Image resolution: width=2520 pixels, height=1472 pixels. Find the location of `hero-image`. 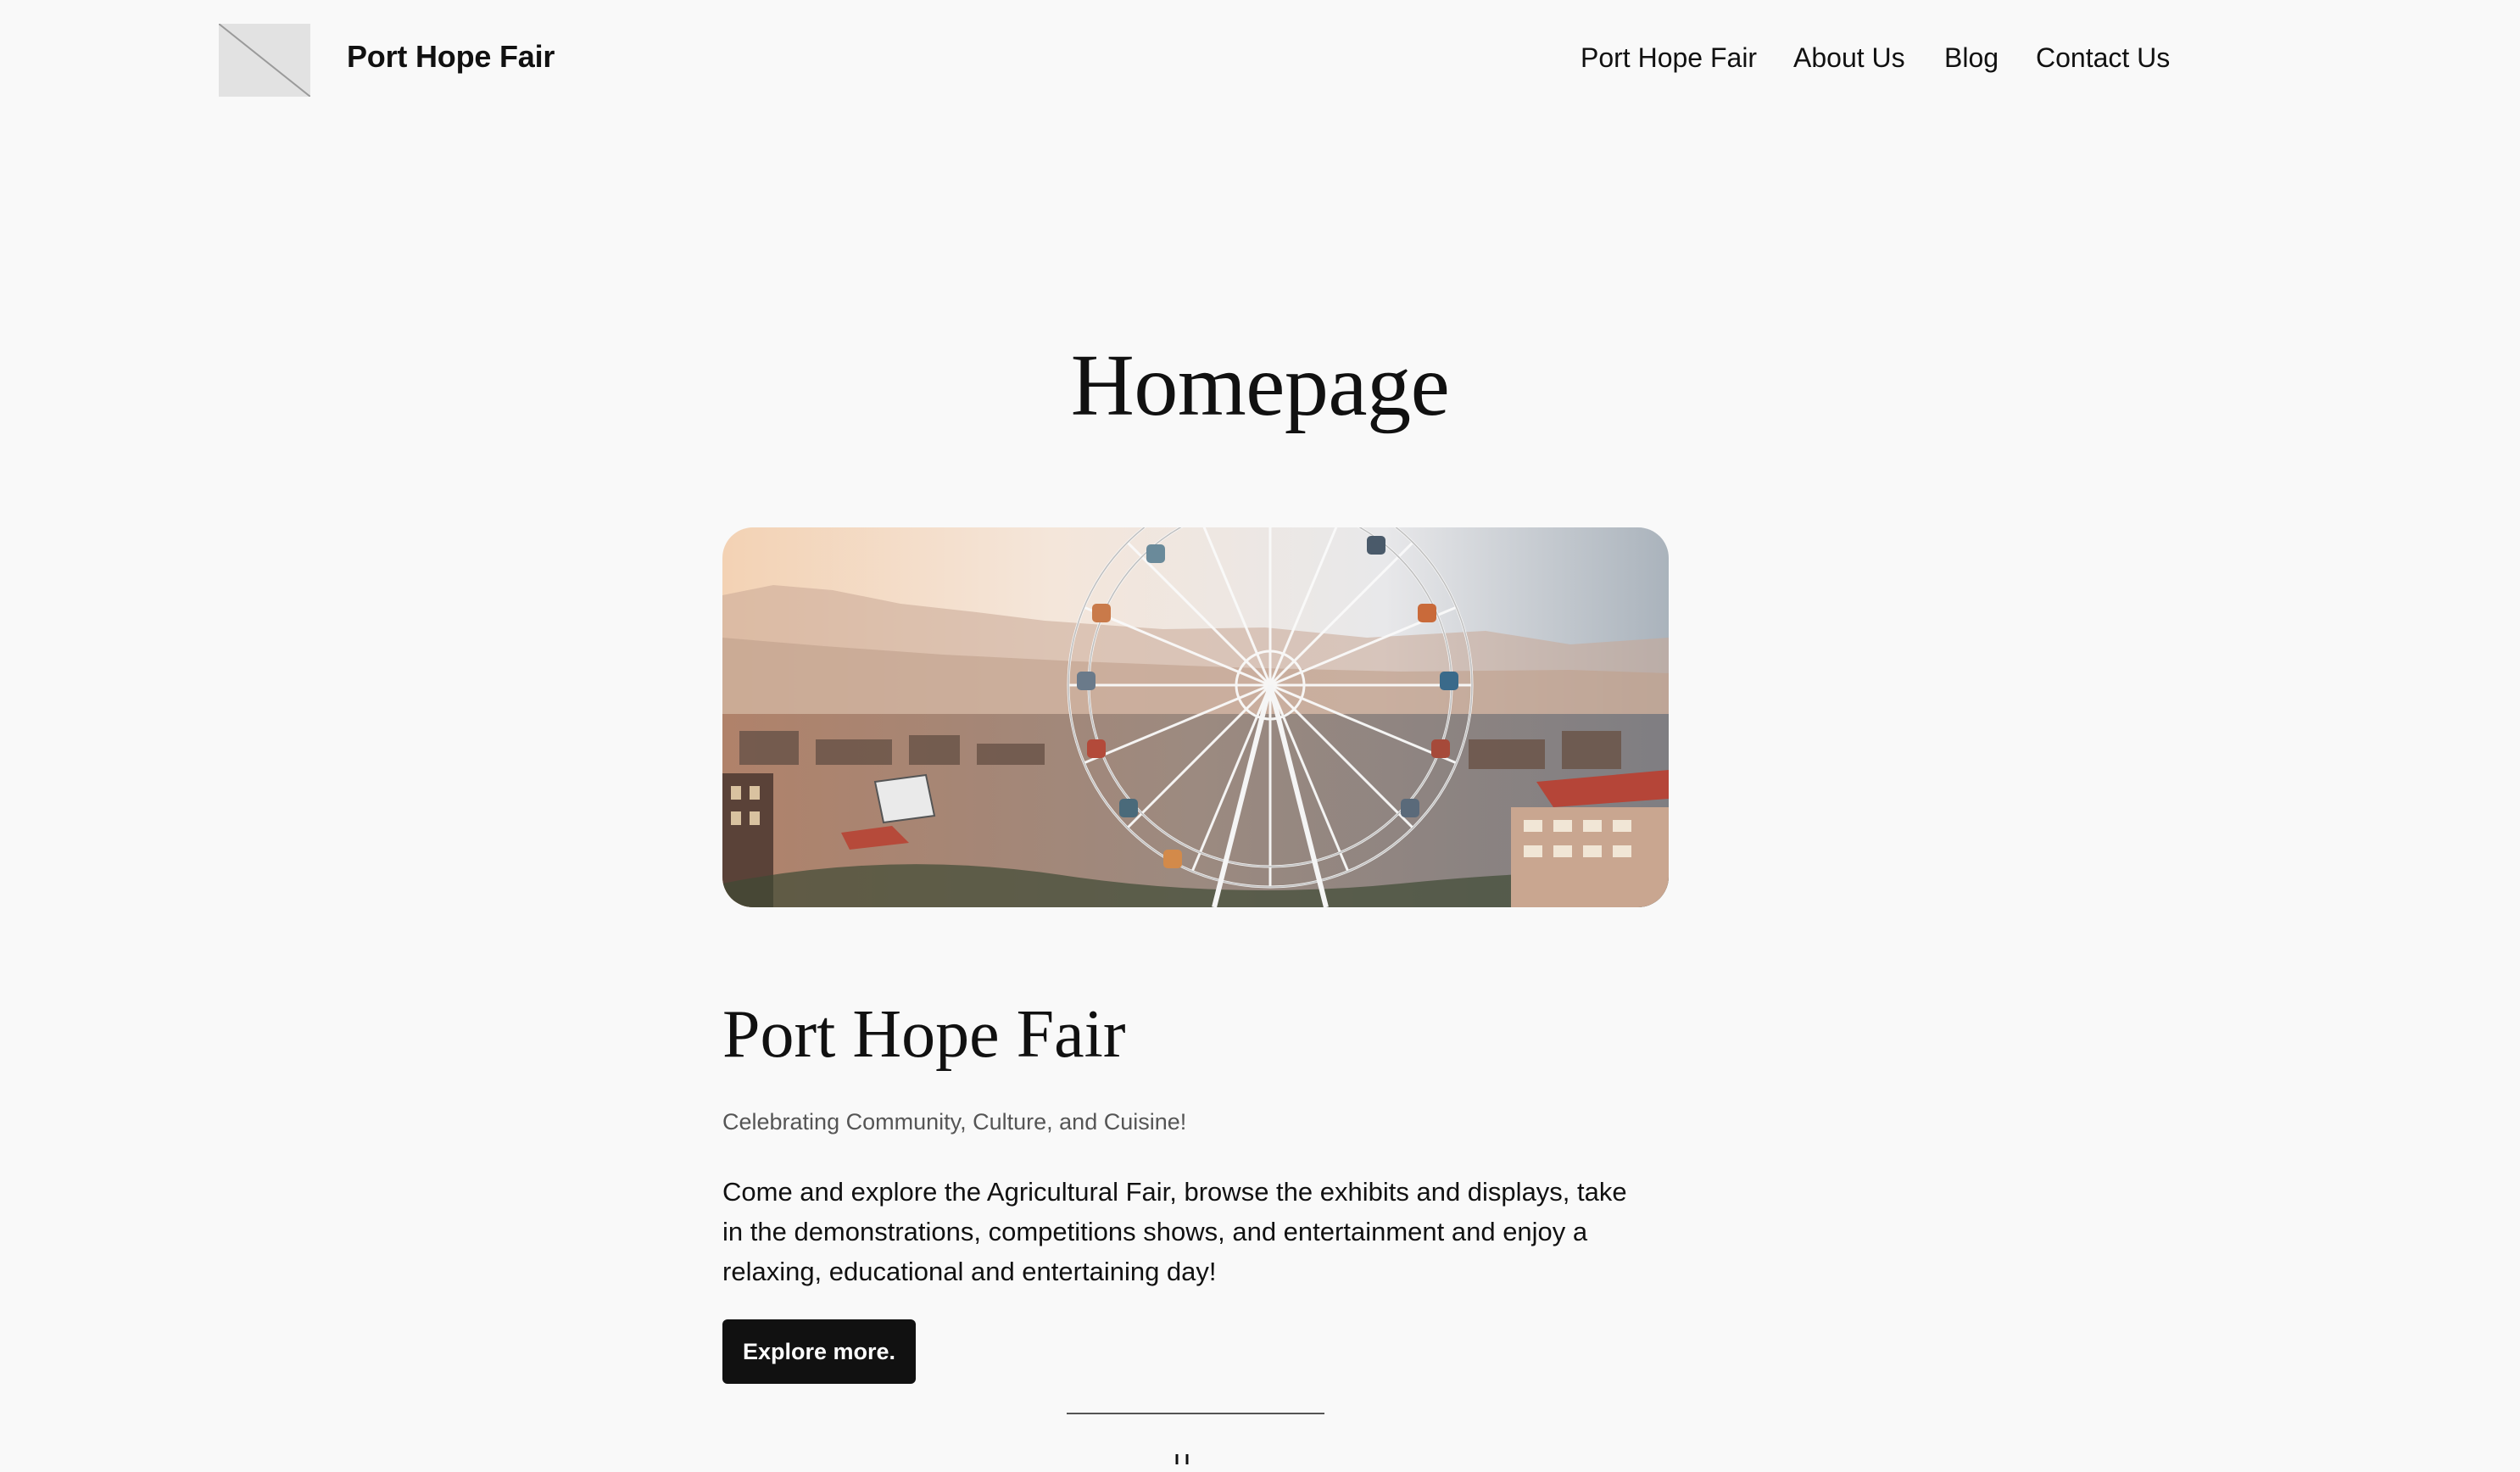

hero-image is located at coordinates (1195, 717).